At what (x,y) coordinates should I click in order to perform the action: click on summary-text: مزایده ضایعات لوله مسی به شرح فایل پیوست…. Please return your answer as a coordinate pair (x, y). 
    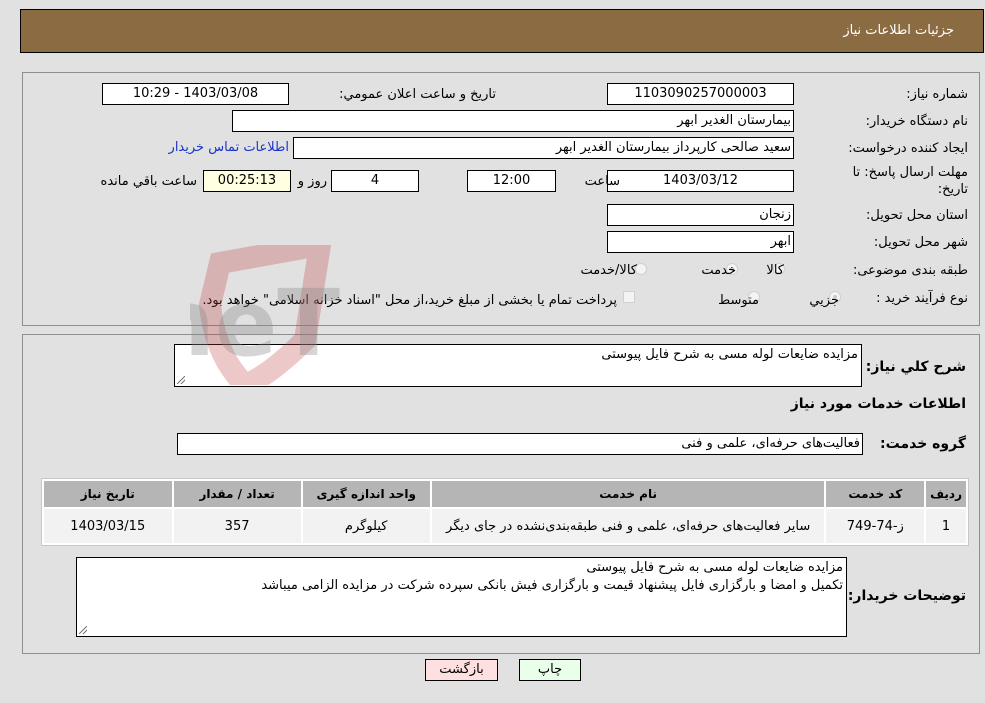
    Looking at the image, I should click on (729, 354).